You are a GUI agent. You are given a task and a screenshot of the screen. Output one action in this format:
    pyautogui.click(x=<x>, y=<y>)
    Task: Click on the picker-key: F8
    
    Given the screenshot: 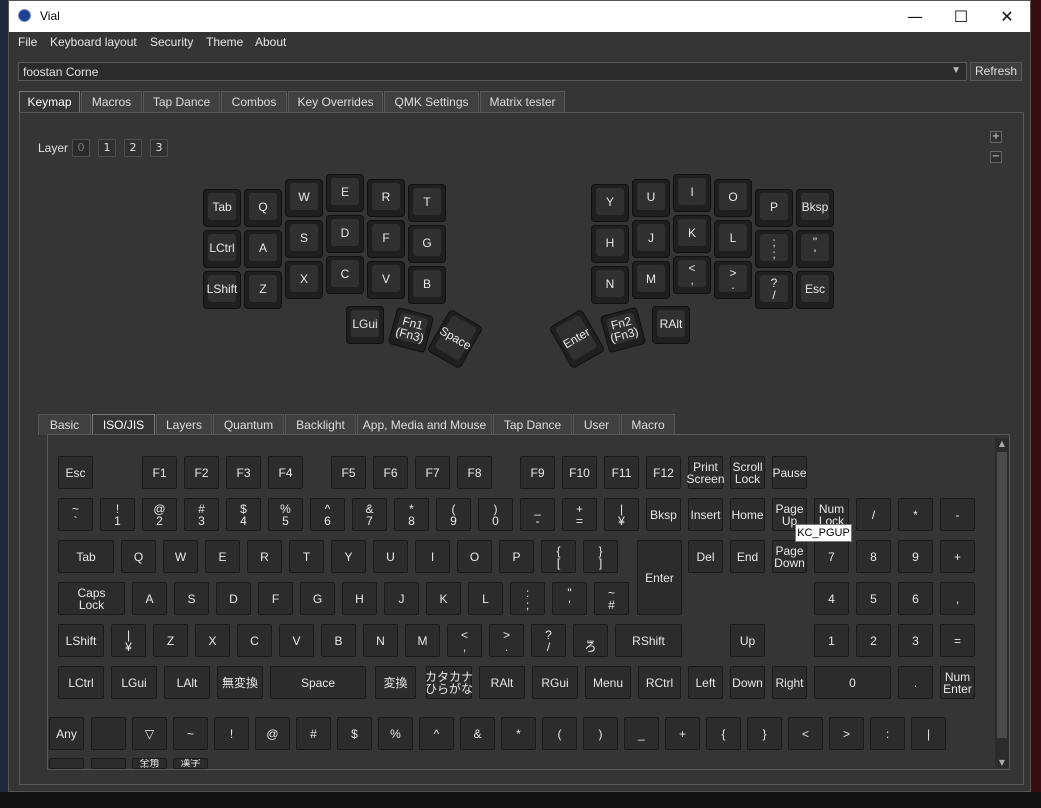 What is the action you would take?
    pyautogui.click(x=474, y=472)
    